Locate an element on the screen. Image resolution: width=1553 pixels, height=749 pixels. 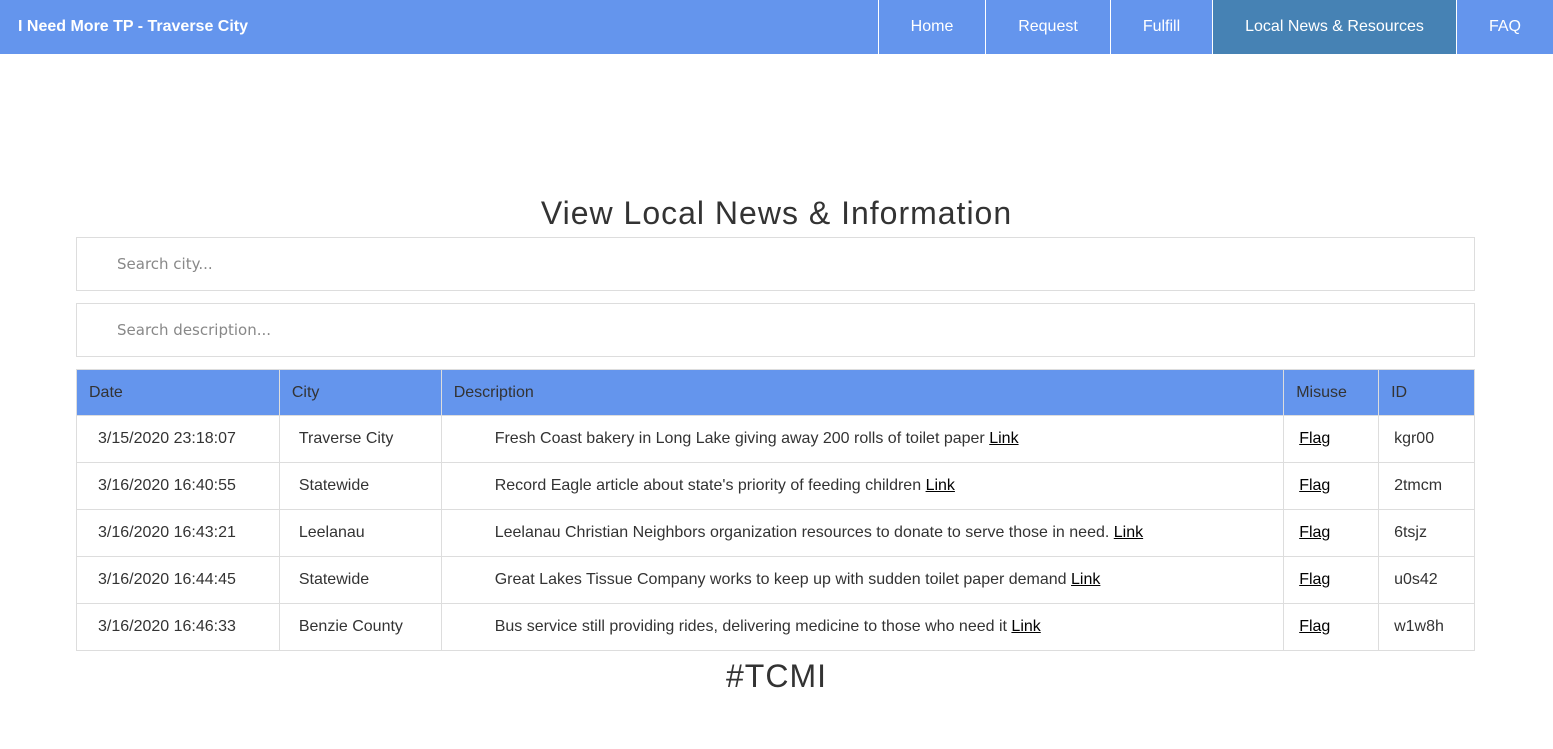
table-header-row: Date City Description Misuse ID is located at coordinates (775, 392).